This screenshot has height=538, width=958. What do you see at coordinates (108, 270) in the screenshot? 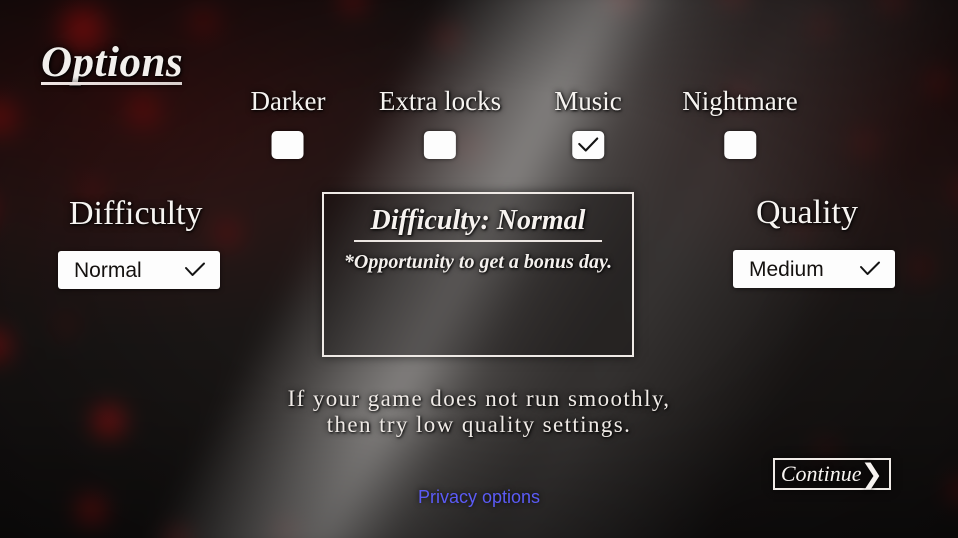
I see `difficulty-dropdown-value: Normal` at bounding box center [108, 270].